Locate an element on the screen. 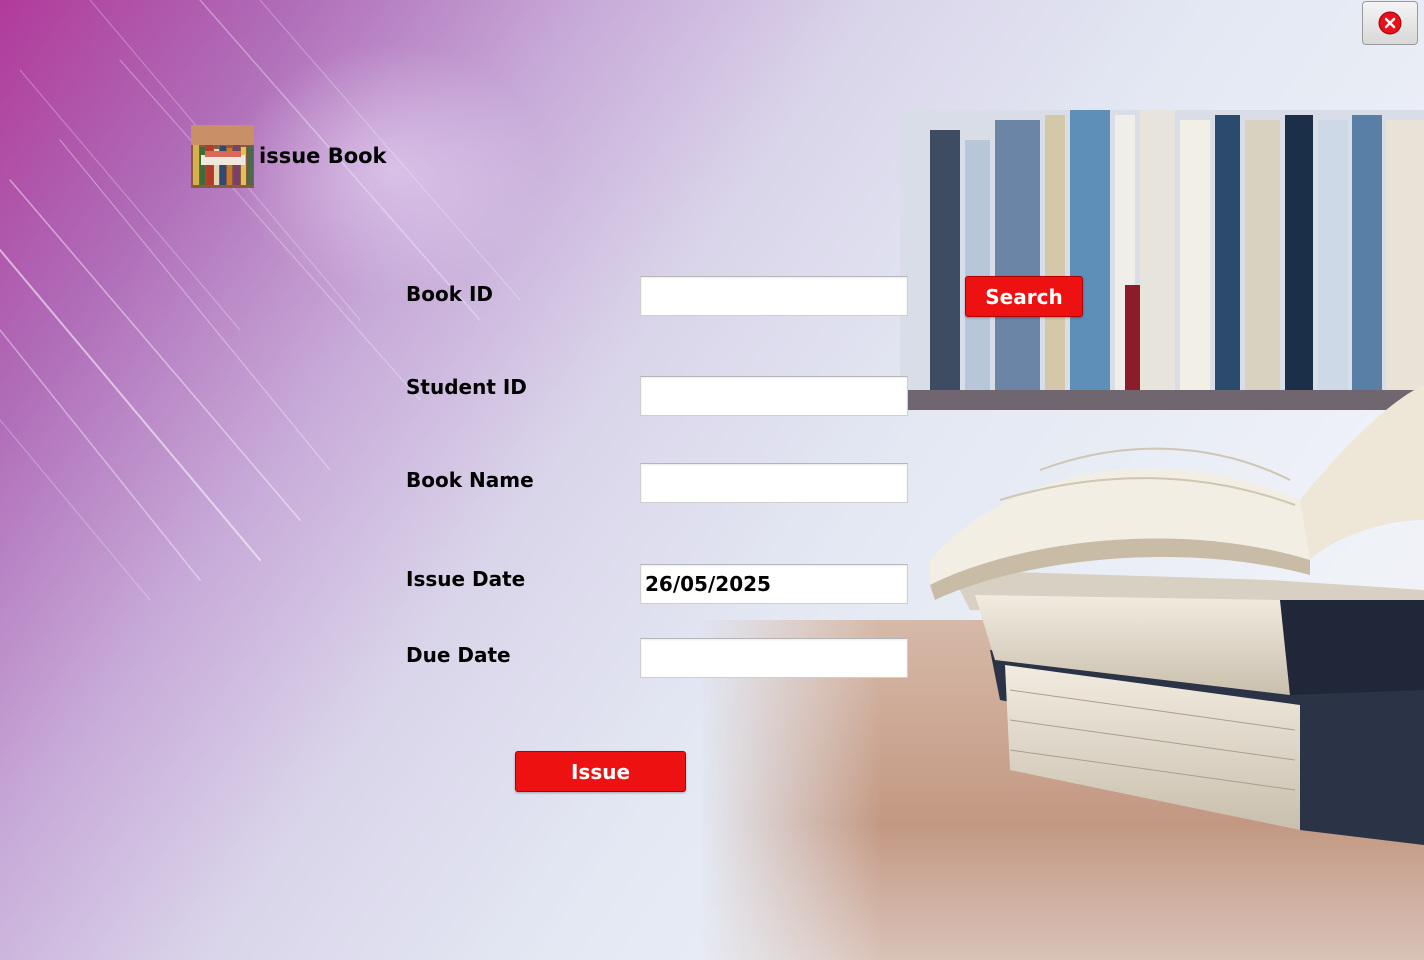 This screenshot has width=1424, height=960. close-icon is located at coordinates (1390, 23).